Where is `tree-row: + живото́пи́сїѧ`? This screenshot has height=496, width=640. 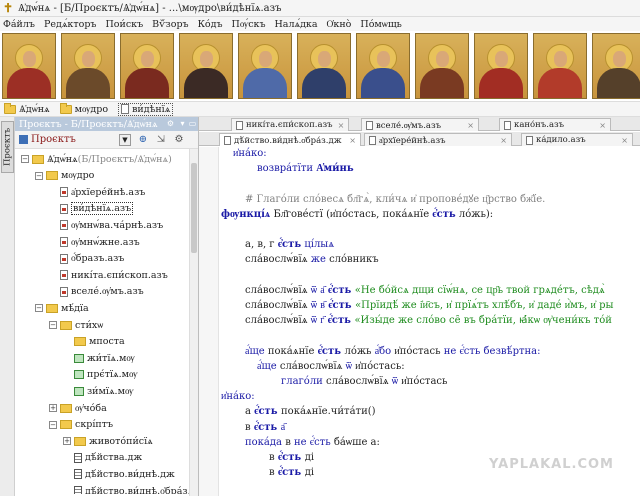
tree-row: + живото́пи́сїѧ is located at coordinates (108, 441).